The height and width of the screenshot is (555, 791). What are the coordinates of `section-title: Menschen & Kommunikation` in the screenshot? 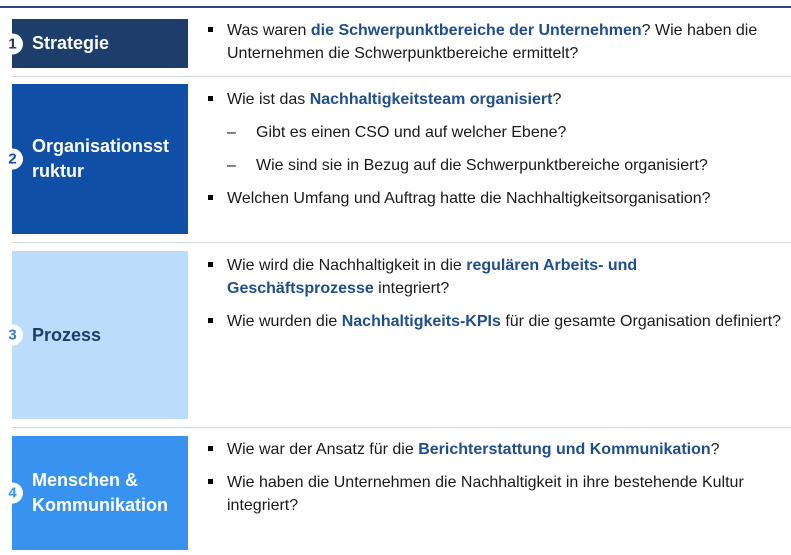 It's located at (100, 492).